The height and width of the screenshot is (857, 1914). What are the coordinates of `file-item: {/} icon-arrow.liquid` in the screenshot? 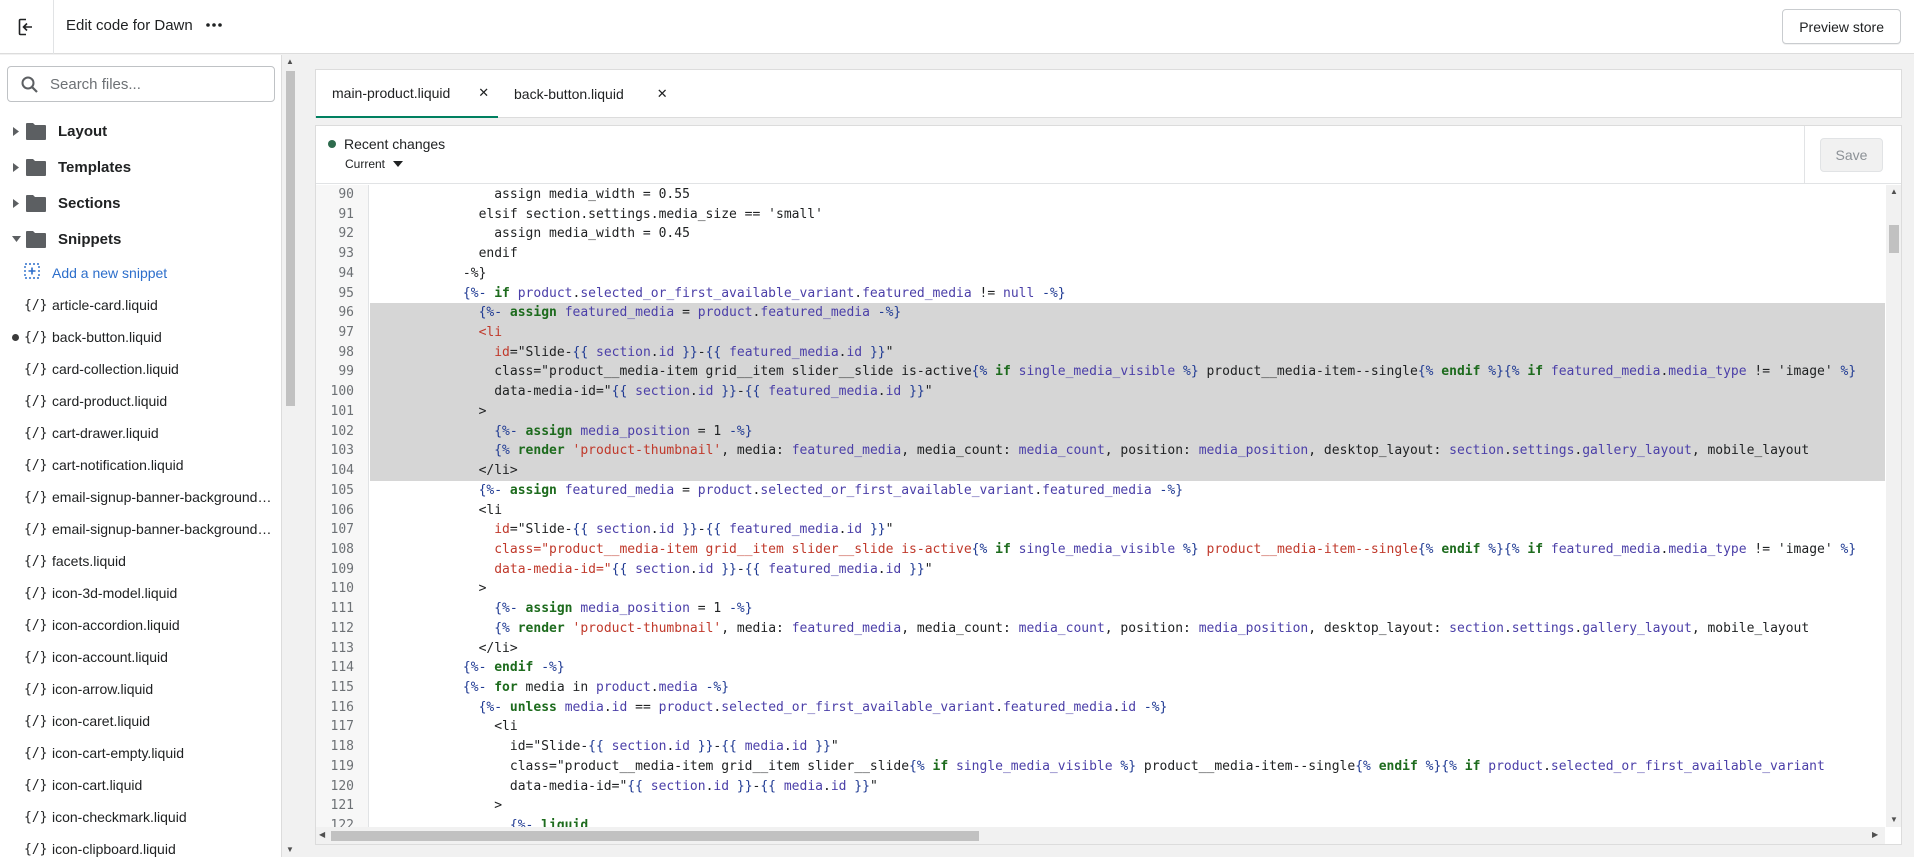 It's located at (140, 689).